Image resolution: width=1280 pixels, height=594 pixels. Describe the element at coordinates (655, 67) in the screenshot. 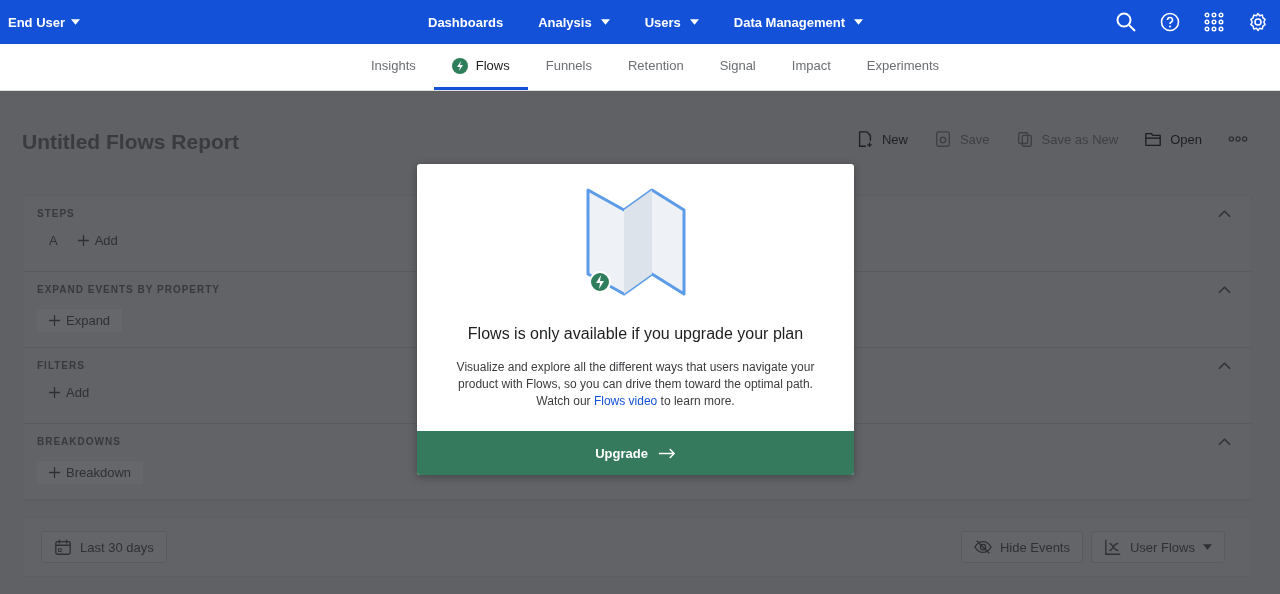

I see `report-tab: Retention` at that location.